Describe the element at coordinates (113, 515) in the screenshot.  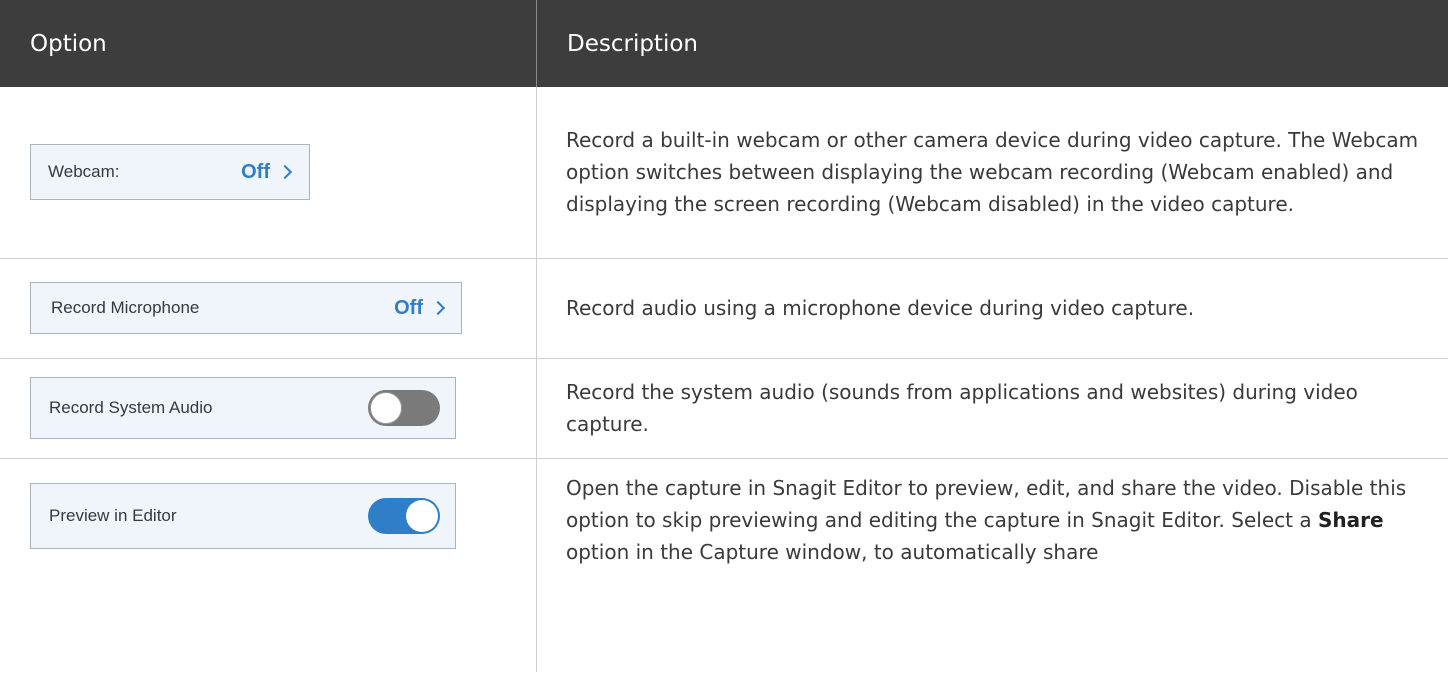
I see `preview-in-editor-label: Preview in Editor` at that location.